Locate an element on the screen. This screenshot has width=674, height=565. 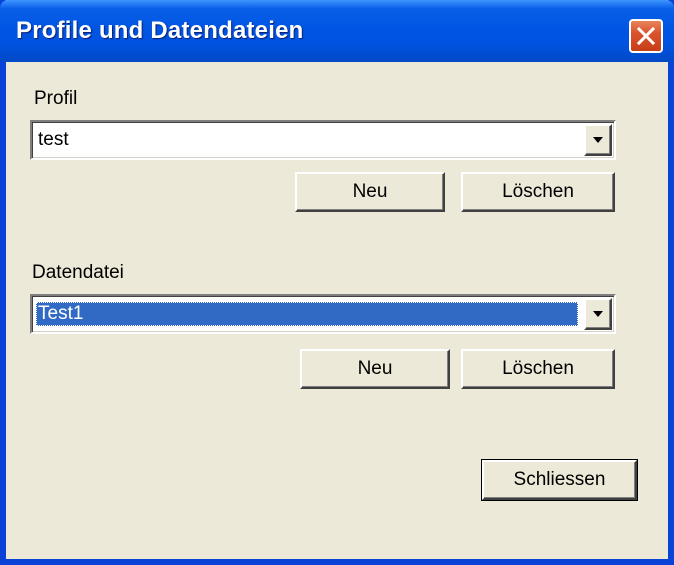
datafile-dropdown: Test1 is located at coordinates (323, 314).